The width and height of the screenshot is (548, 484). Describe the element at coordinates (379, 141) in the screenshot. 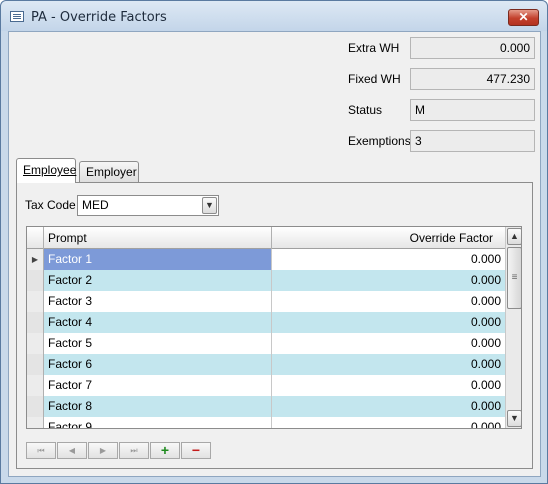

I see `exemptions-label: Exemptions` at that location.